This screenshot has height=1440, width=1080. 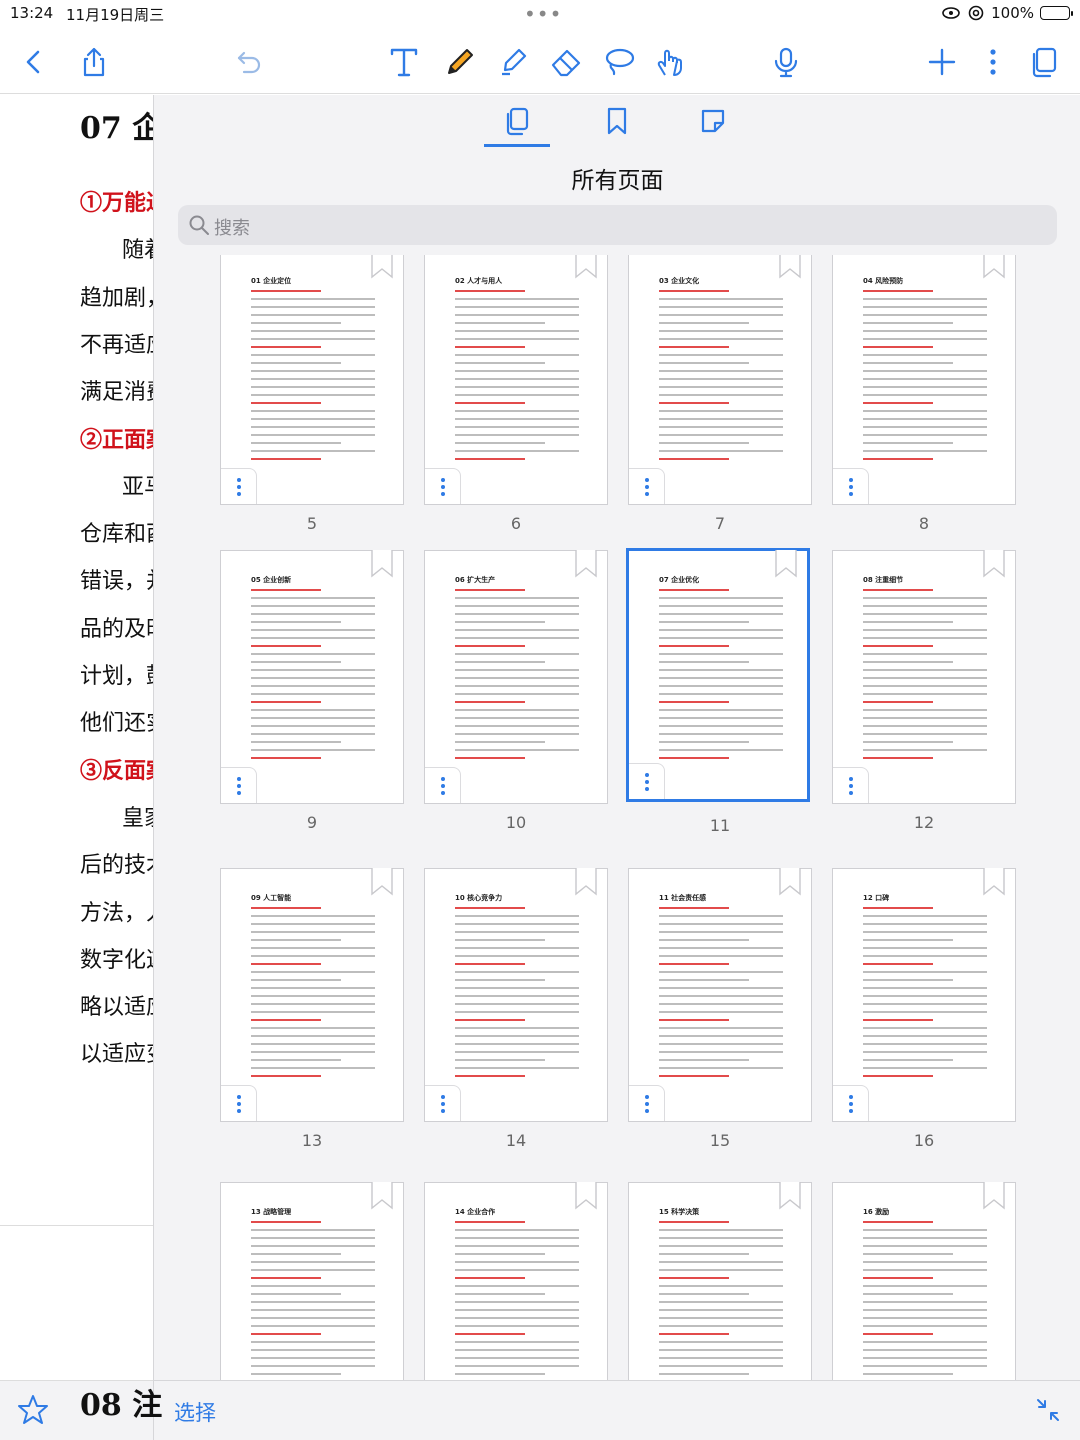 I want to click on page-thumbnail: 03 企业文化, so click(x=720, y=380).